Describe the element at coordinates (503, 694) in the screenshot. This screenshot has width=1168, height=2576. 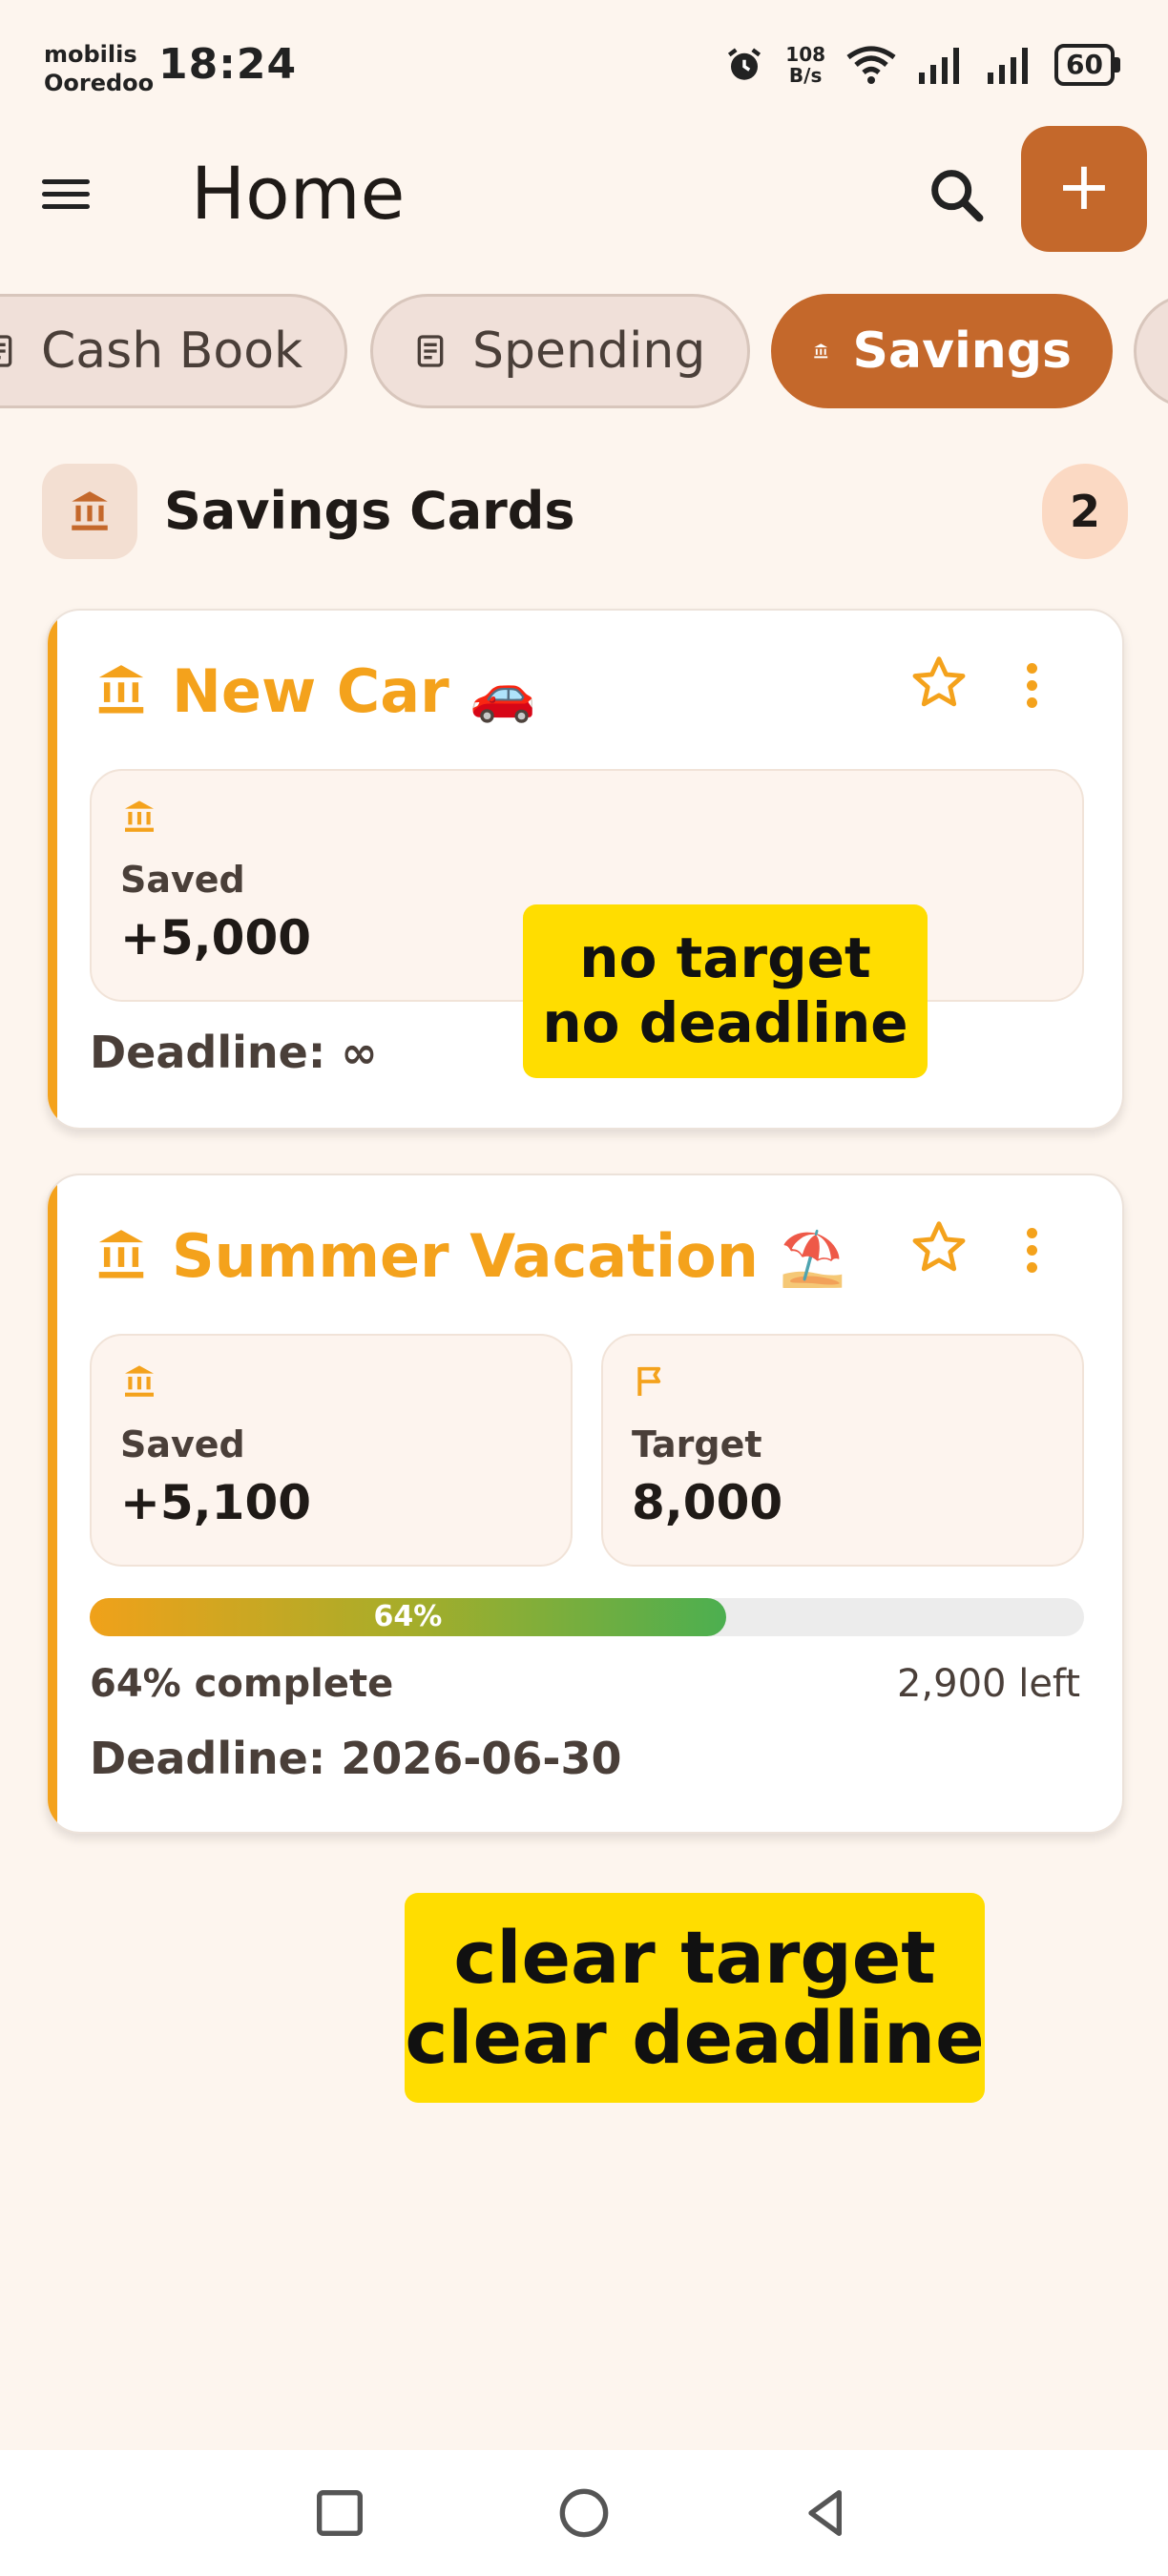
I see `car-emoji: 🚗` at that location.